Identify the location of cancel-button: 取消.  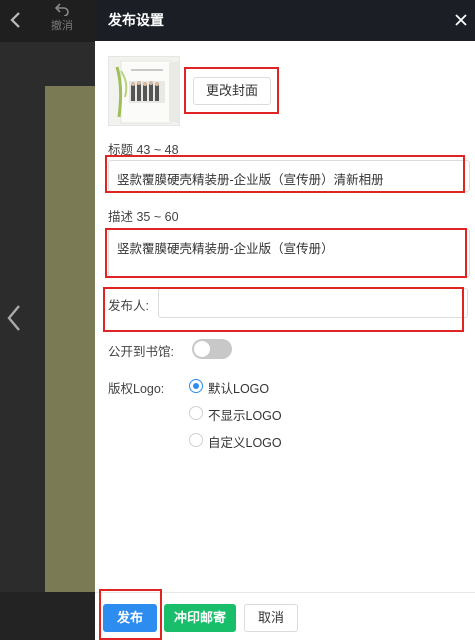
(271, 618).